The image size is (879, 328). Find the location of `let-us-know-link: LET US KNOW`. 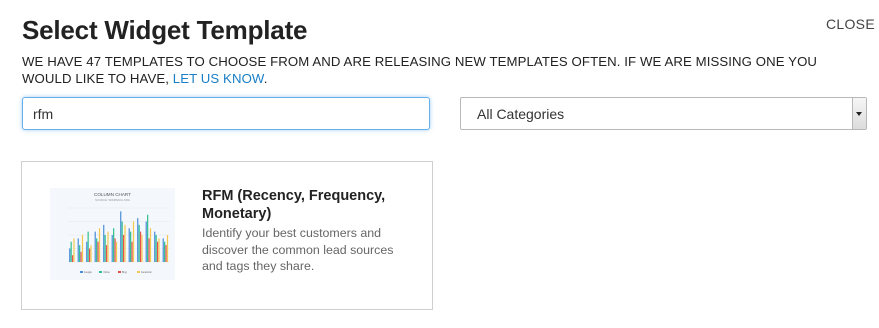

let-us-know-link: LET US KNOW is located at coordinates (218, 78).